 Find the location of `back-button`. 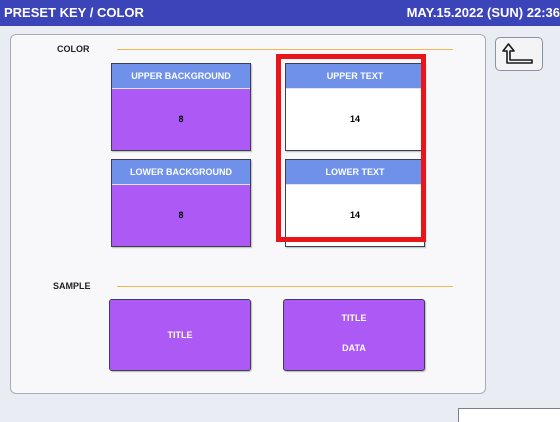

back-button is located at coordinates (519, 54).